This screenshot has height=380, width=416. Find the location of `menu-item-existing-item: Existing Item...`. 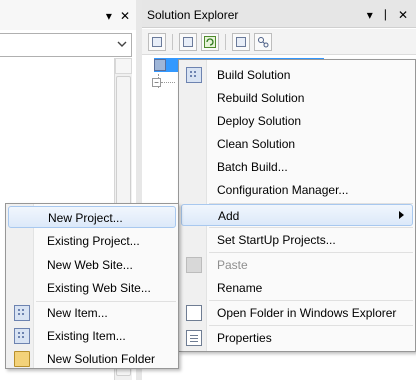

menu-item-existing-item: Existing Item... is located at coordinates (92, 336).